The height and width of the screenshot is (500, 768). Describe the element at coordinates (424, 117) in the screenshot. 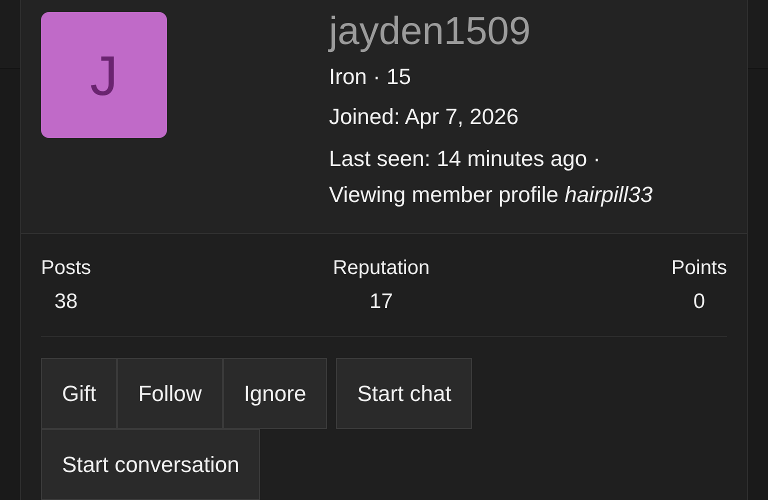

I see `joined-text: Joined: Apr 7, 2026` at that location.